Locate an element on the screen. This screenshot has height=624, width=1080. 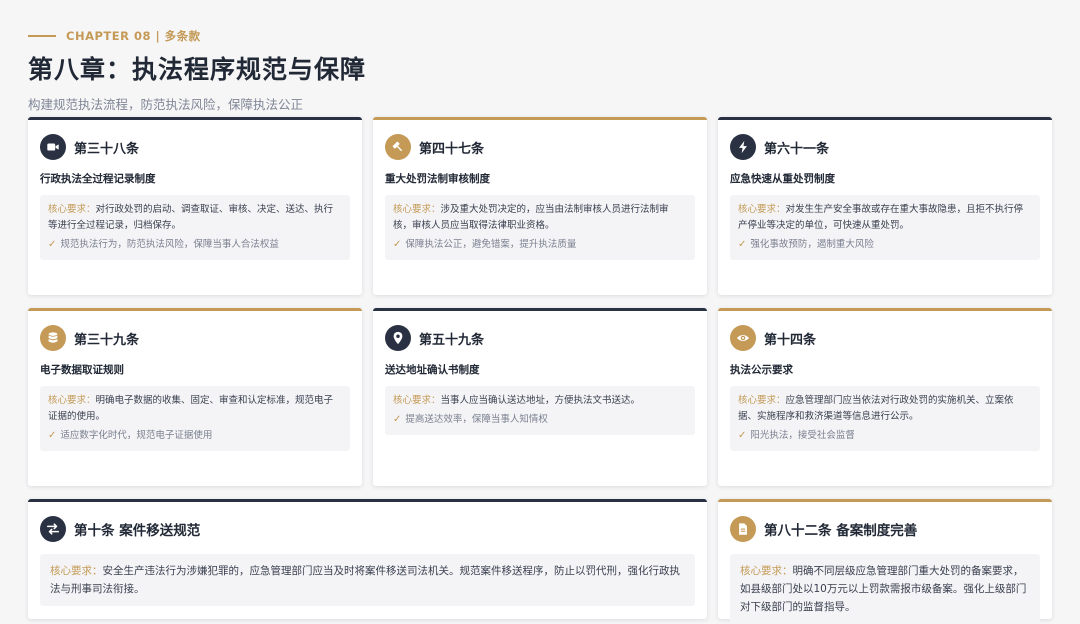
chapter-text: CHAPTER 08 | 多条款 is located at coordinates (133, 36).